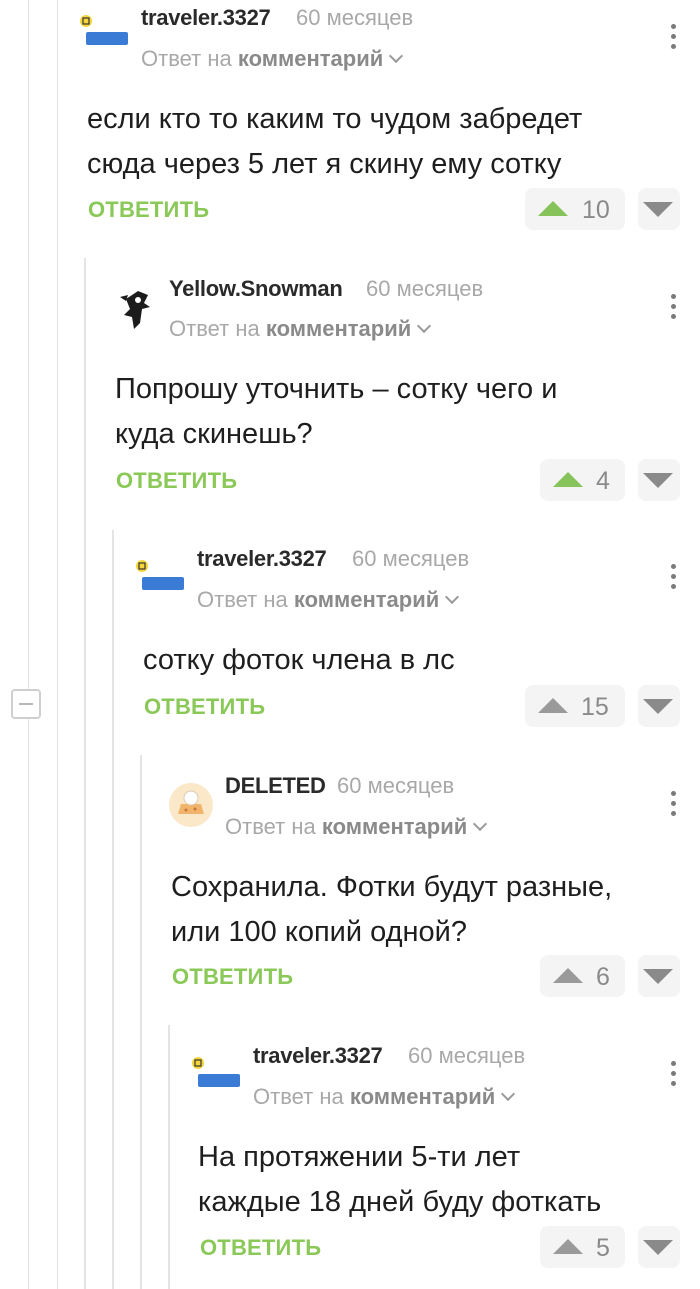 This screenshot has height=1289, width=700. Describe the element at coordinates (575, 209) in the screenshot. I see `upvote-button: 10` at that location.